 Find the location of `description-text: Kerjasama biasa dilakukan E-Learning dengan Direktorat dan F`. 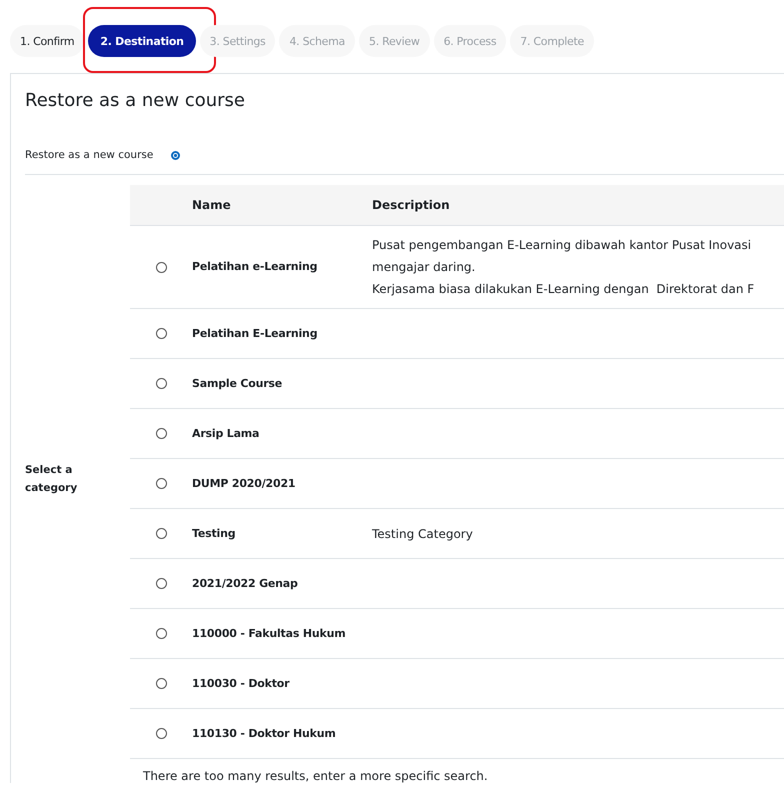

description-text: Kerjasama biasa dilakukan E-Learning dengan Direktorat dan F is located at coordinates (564, 289).